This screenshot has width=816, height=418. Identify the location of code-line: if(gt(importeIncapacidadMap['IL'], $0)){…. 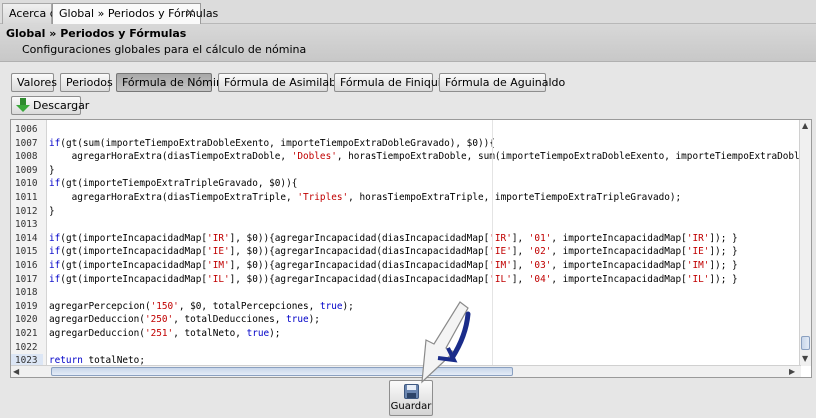
(393, 279).